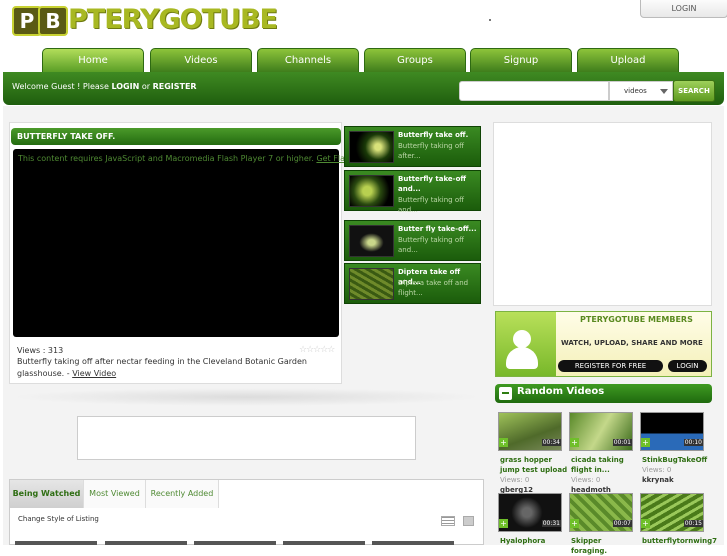 This screenshot has height=556, width=727. Describe the element at coordinates (468, 521) in the screenshot. I see `grid-view-icon` at that location.